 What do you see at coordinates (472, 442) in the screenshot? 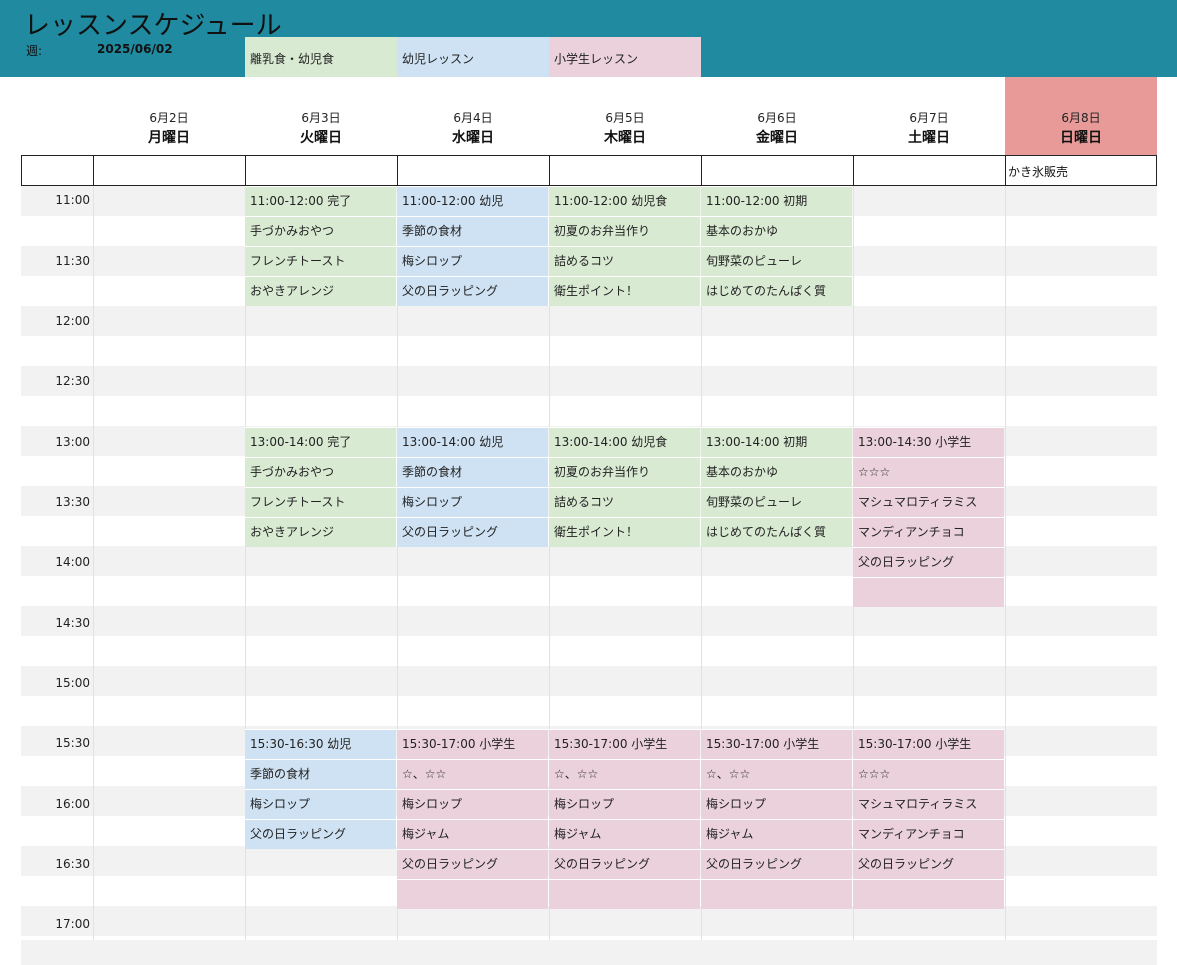
I see `lesson-slot: 13:00-14:00 幼児` at bounding box center [472, 442].